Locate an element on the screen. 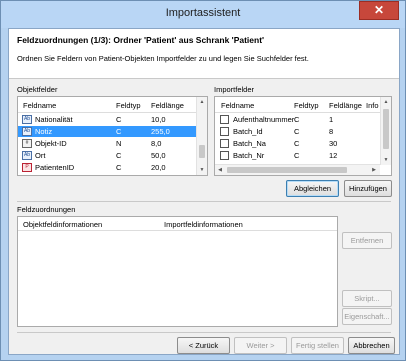 Image resolution: width=406 pixels, height=361 pixels. cell-feldname: Batch_Nr is located at coordinates (249, 155).